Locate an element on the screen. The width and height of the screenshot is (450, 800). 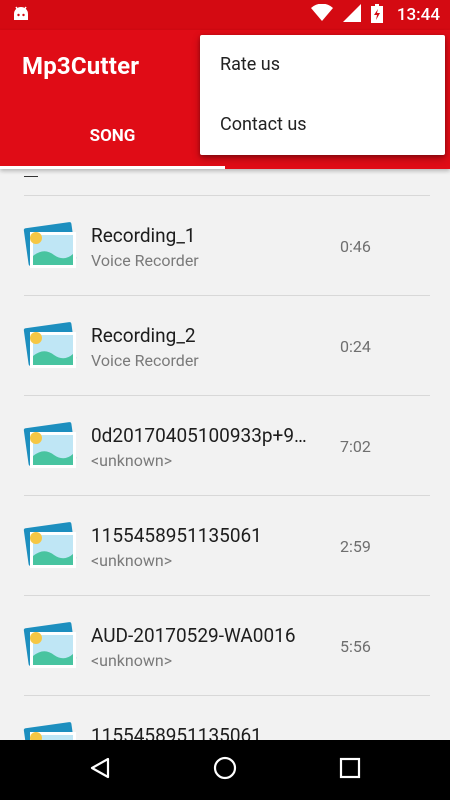
song-duration: 7:02 is located at coordinates (355, 446).